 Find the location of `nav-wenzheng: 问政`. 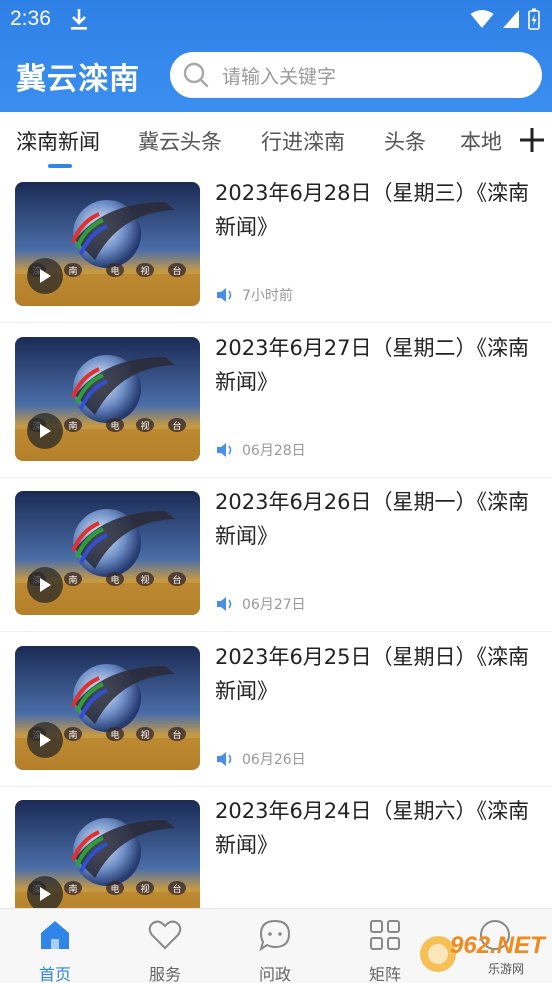

nav-wenzheng: 问政 is located at coordinates (275, 946).